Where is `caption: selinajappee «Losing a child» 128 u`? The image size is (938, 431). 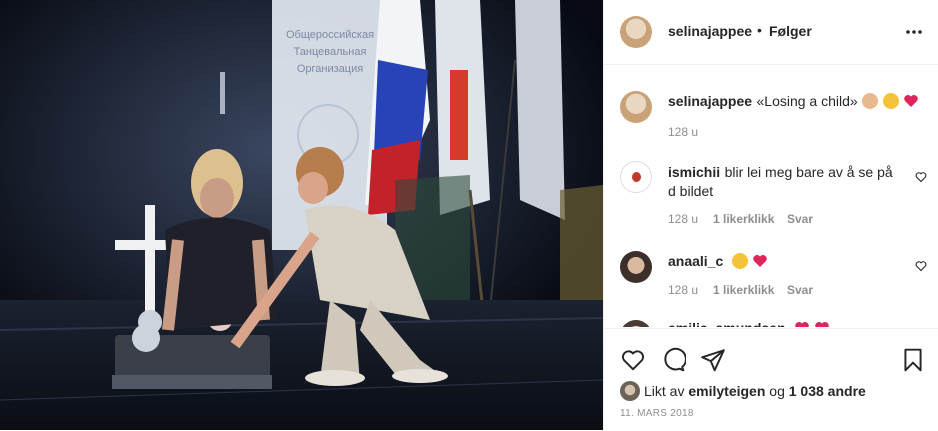
caption: selinajappee «Losing a child» 128 u is located at coordinates (771, 105).